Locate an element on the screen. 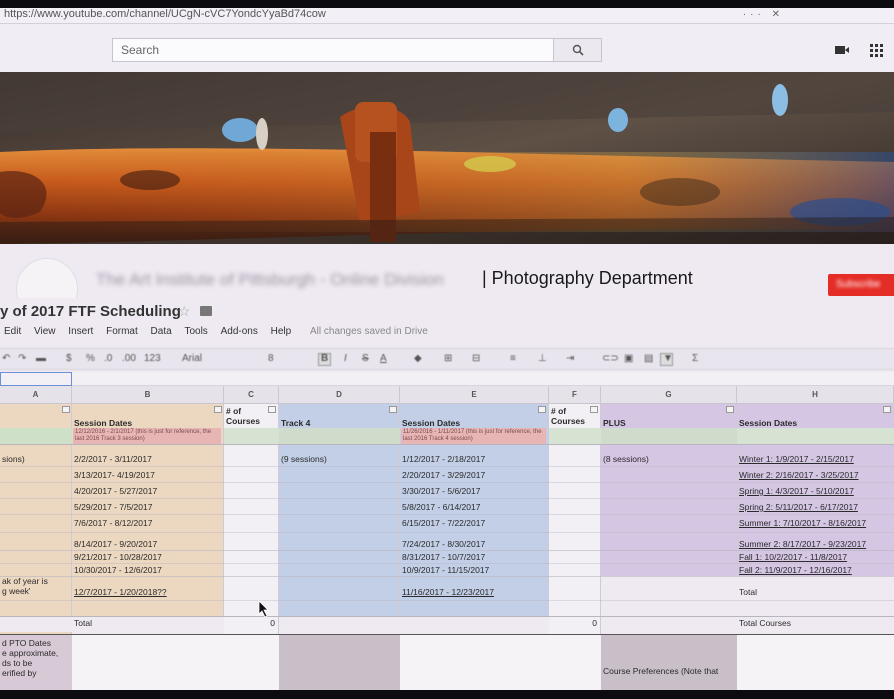  formula-bar is located at coordinates (447, 379).